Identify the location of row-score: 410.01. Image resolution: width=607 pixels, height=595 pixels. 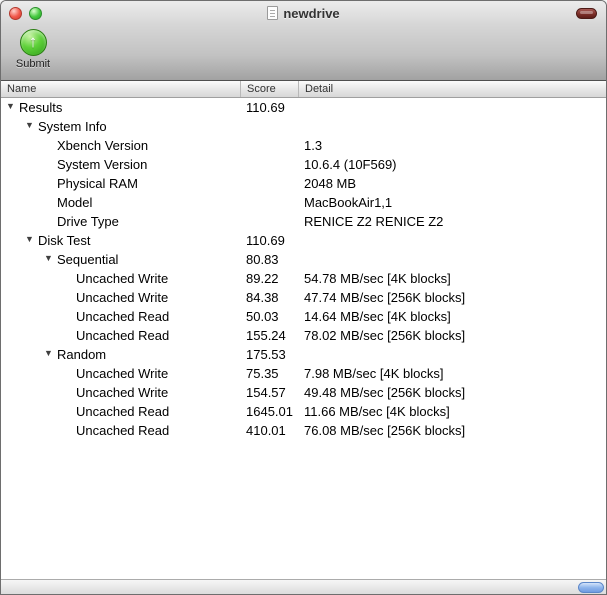
(266, 430).